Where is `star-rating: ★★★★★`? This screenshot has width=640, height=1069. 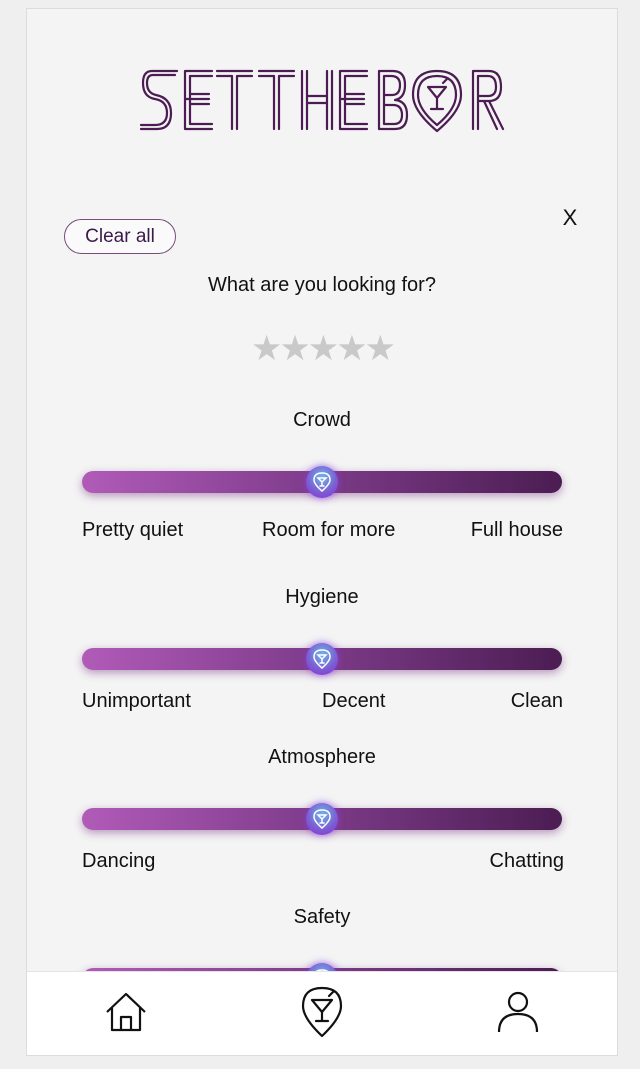
star-rating: ★★★★★ is located at coordinates (322, 349).